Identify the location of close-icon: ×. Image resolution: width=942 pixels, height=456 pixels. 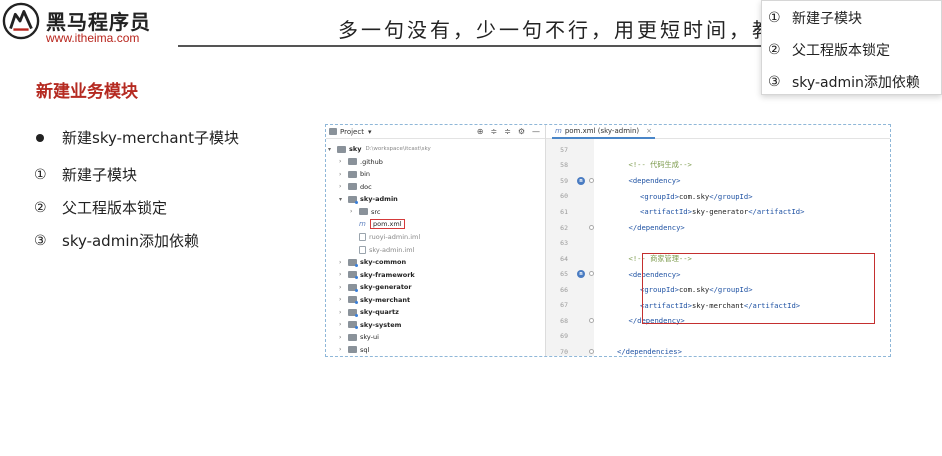
(649, 131).